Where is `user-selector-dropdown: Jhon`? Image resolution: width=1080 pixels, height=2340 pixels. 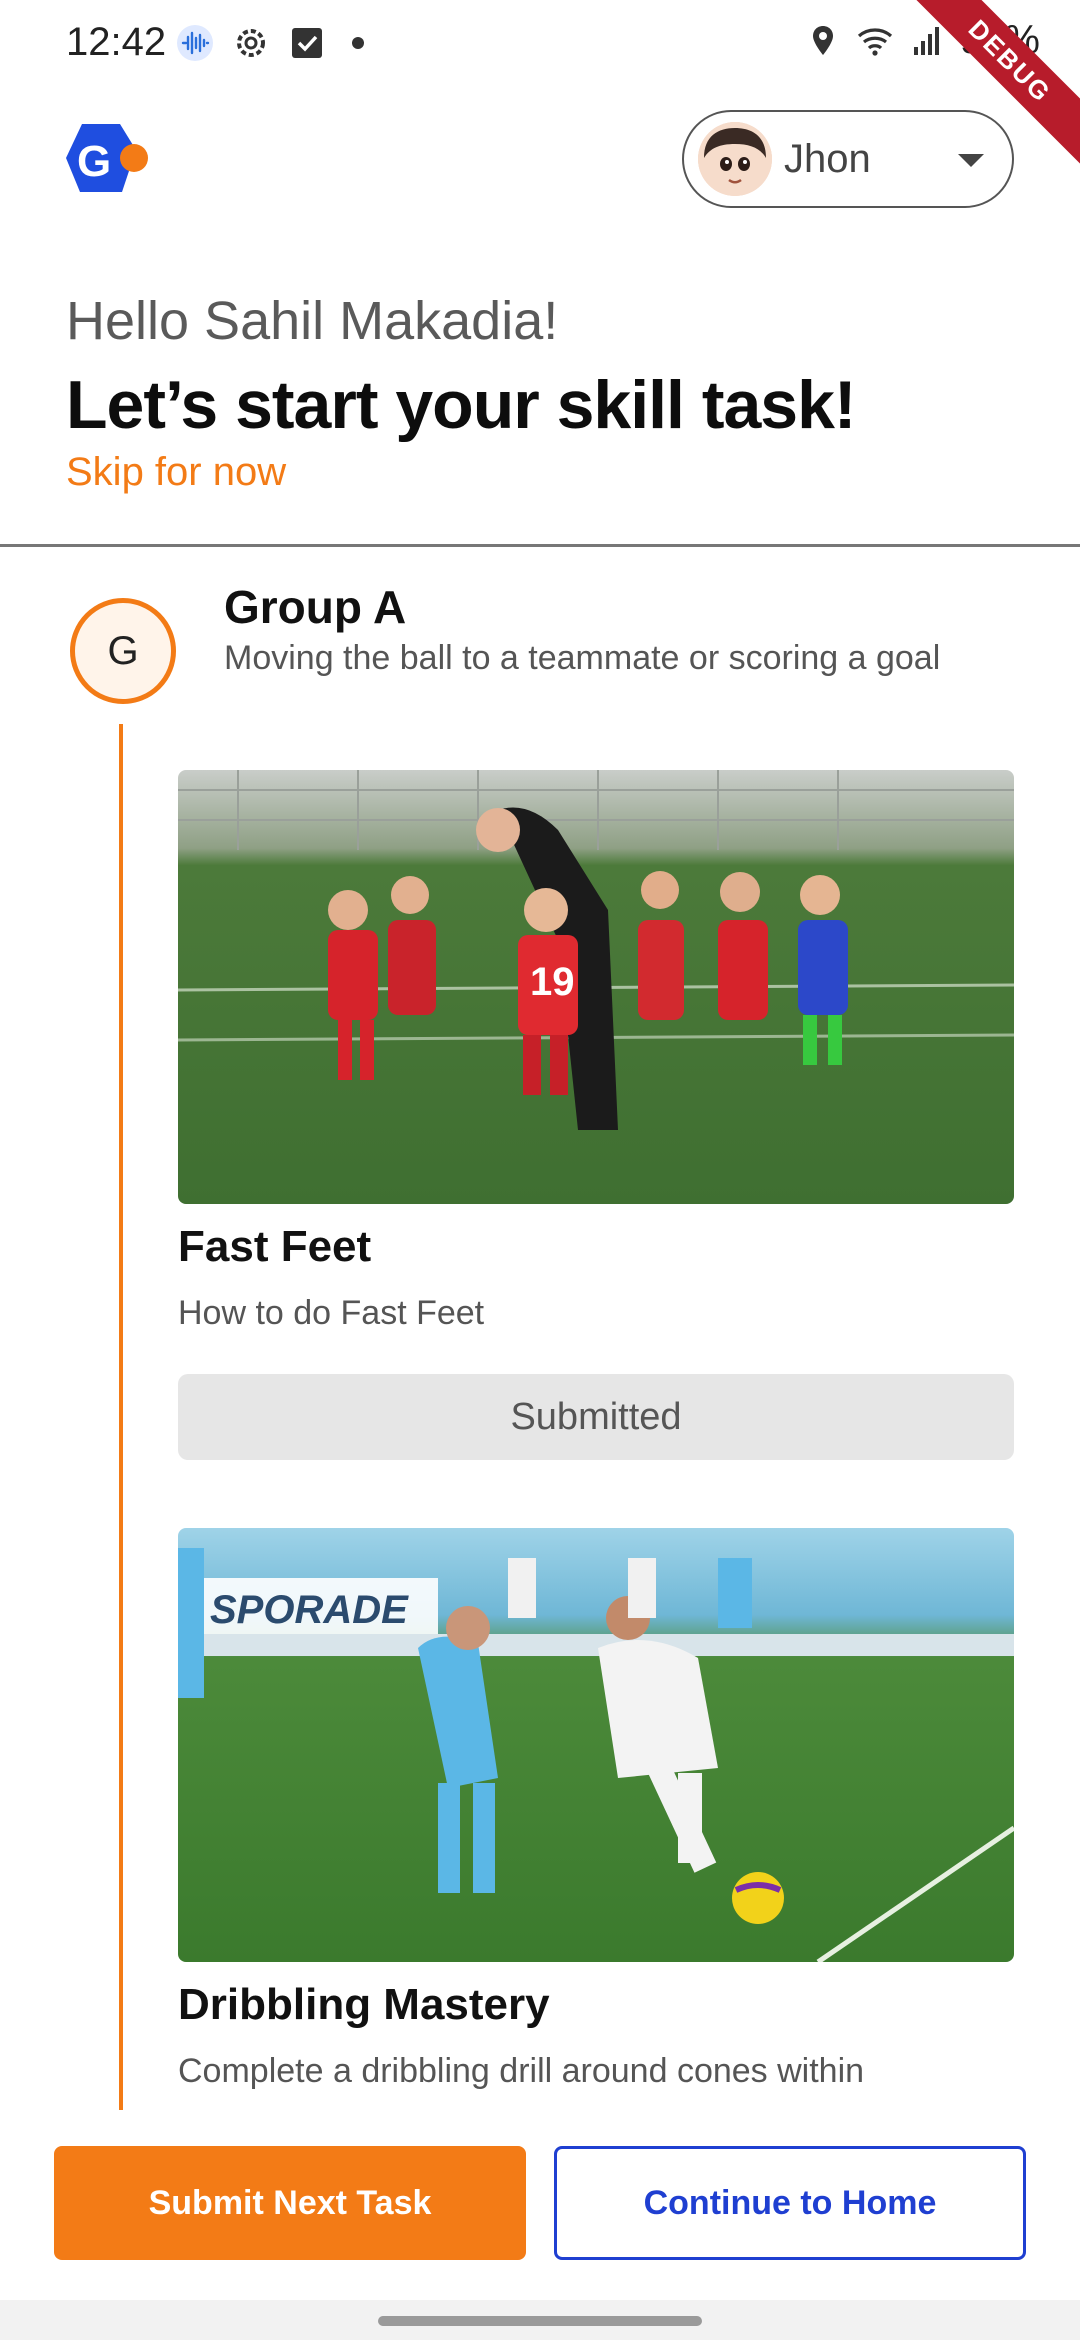
user-selector-dropdown: Jhon is located at coordinates (848, 159).